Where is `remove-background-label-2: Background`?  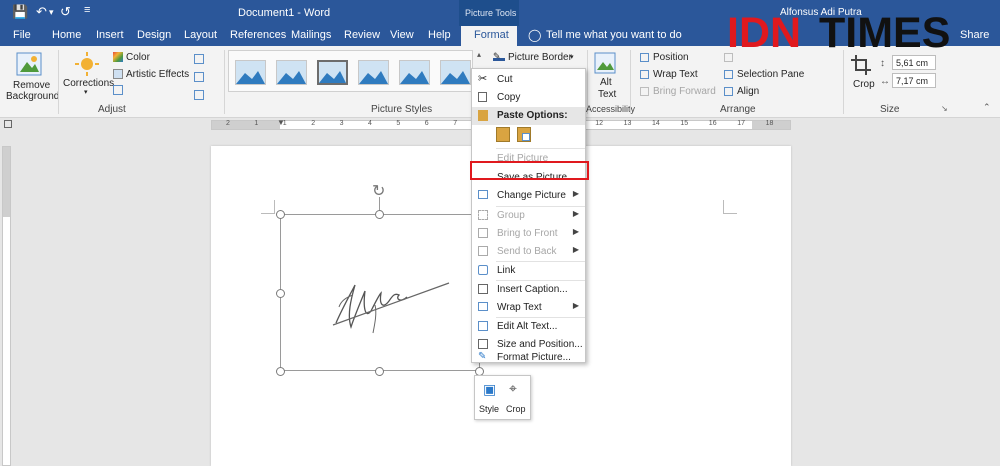
remove-background-label-2: Background is located at coordinates (32, 96).